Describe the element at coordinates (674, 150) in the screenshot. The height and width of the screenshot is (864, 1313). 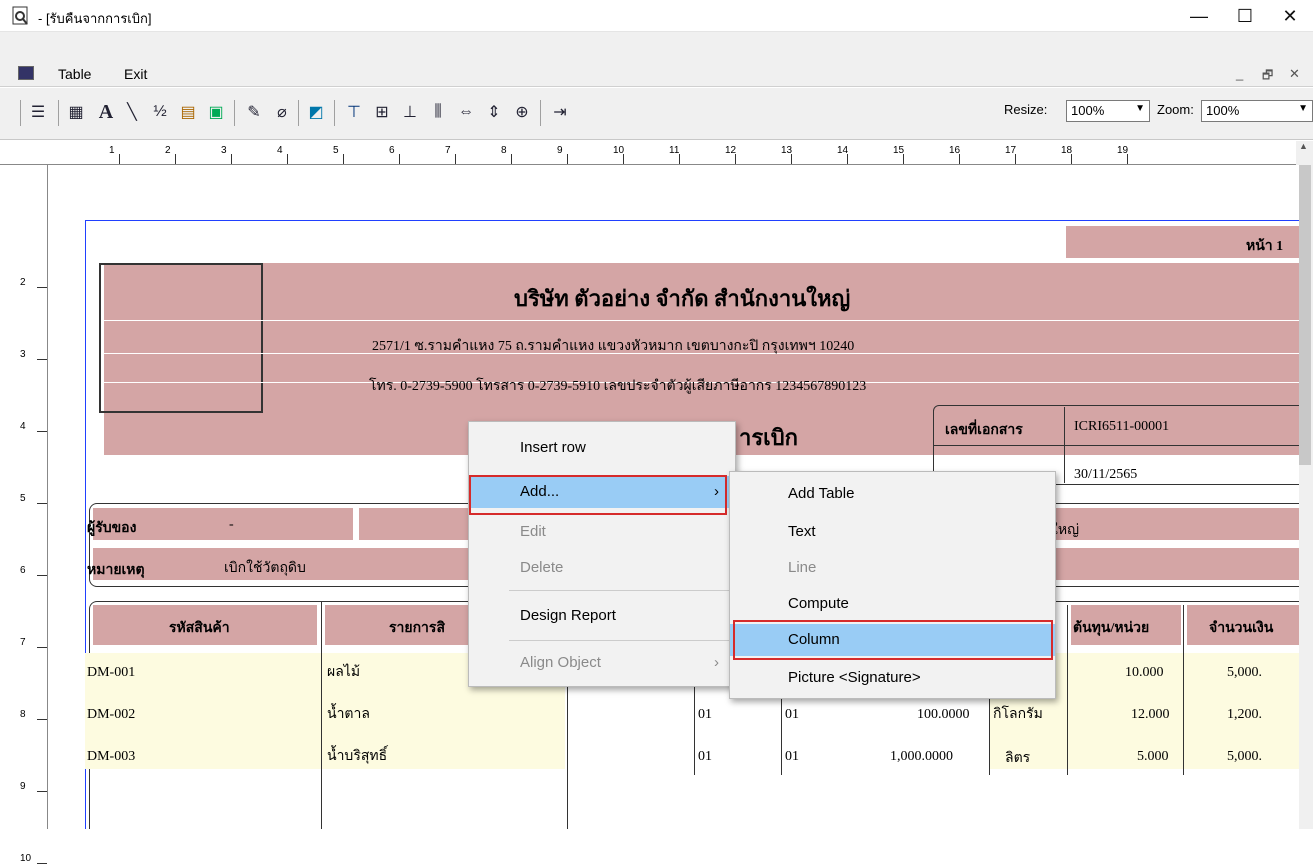
I see `ruler-tick-label: 11` at that location.